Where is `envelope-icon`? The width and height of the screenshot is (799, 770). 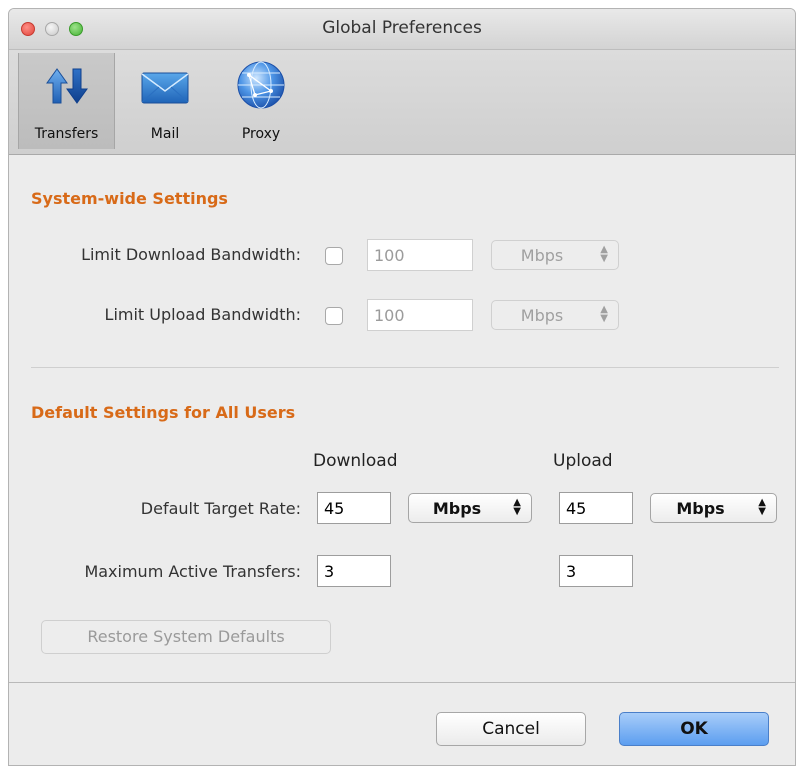
envelope-icon is located at coordinates (165, 86).